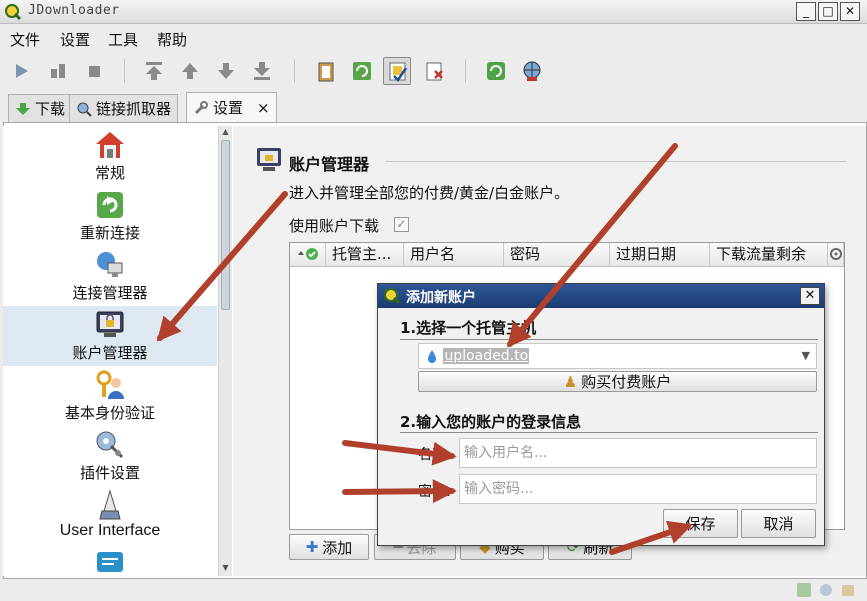 This screenshot has width=867, height=601. What do you see at coordinates (433, 590) in the screenshot?
I see `status-bar` at bounding box center [433, 590].